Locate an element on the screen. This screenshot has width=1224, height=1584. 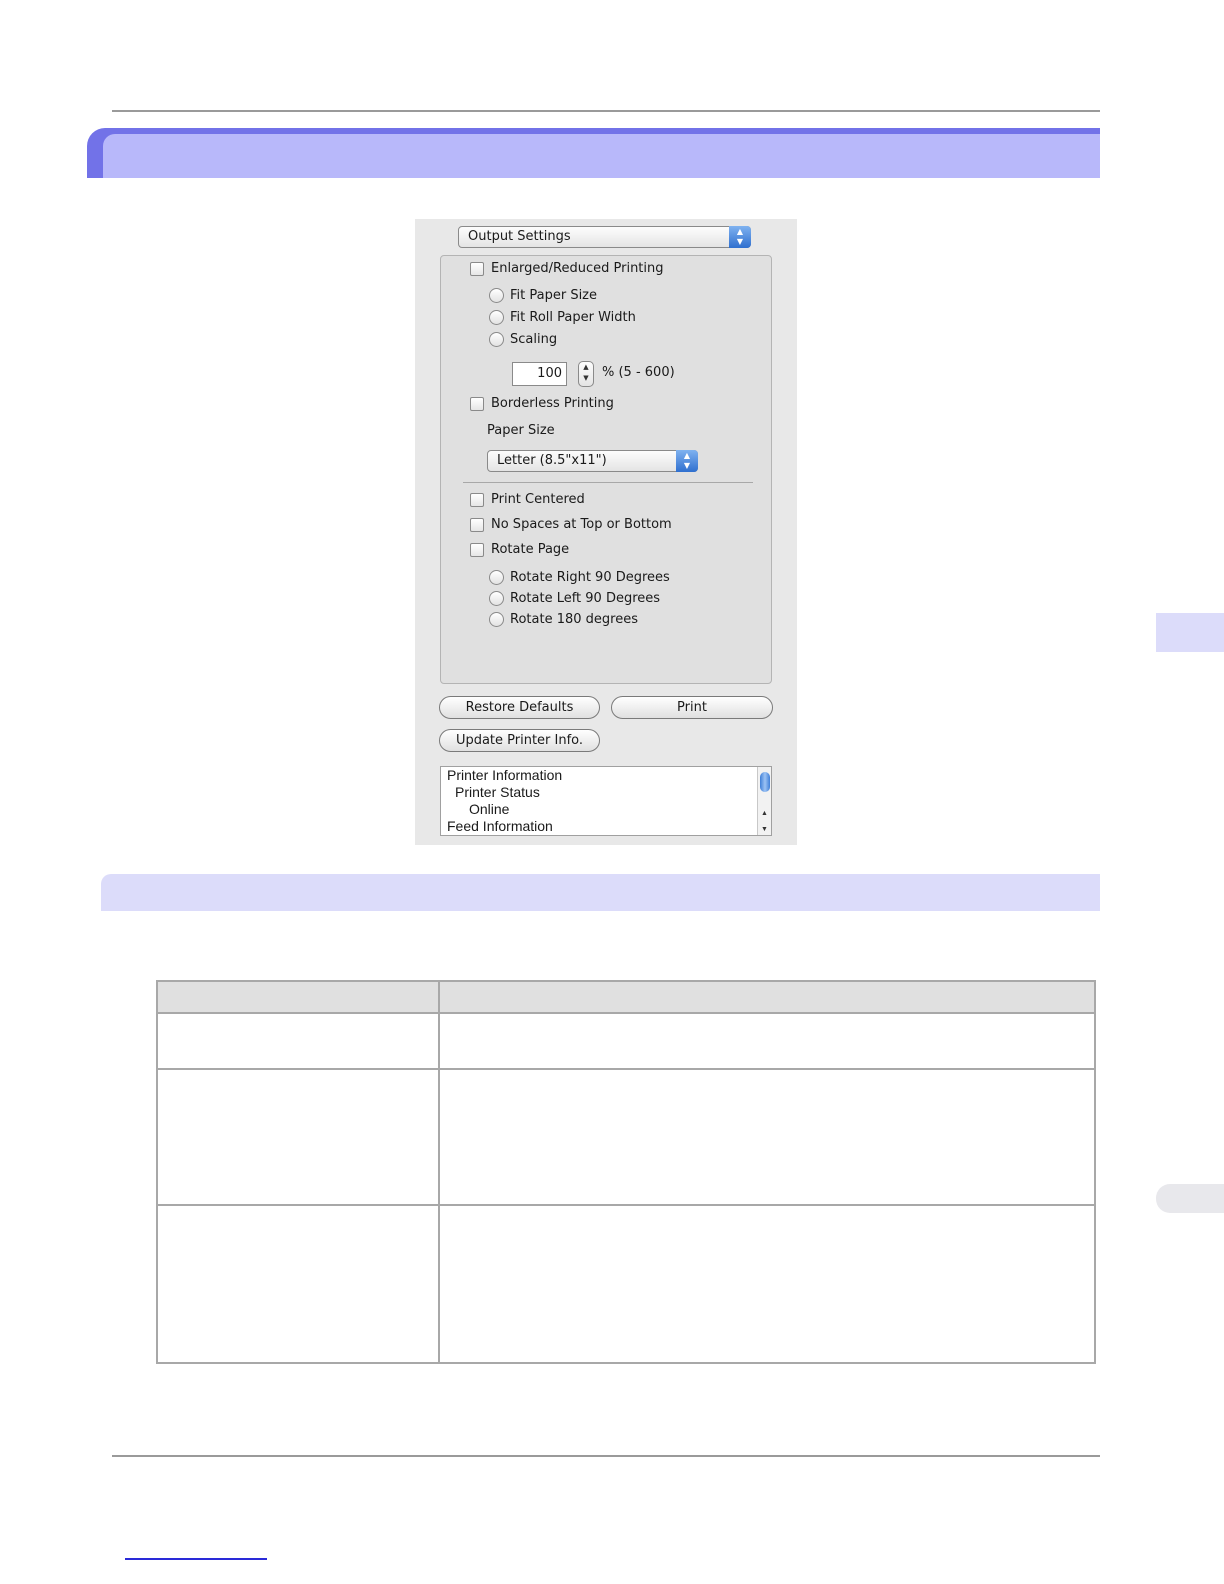
enlarged-reduced-checkbox-row: Enlarged/Reduced Printing is located at coordinates (567, 268).